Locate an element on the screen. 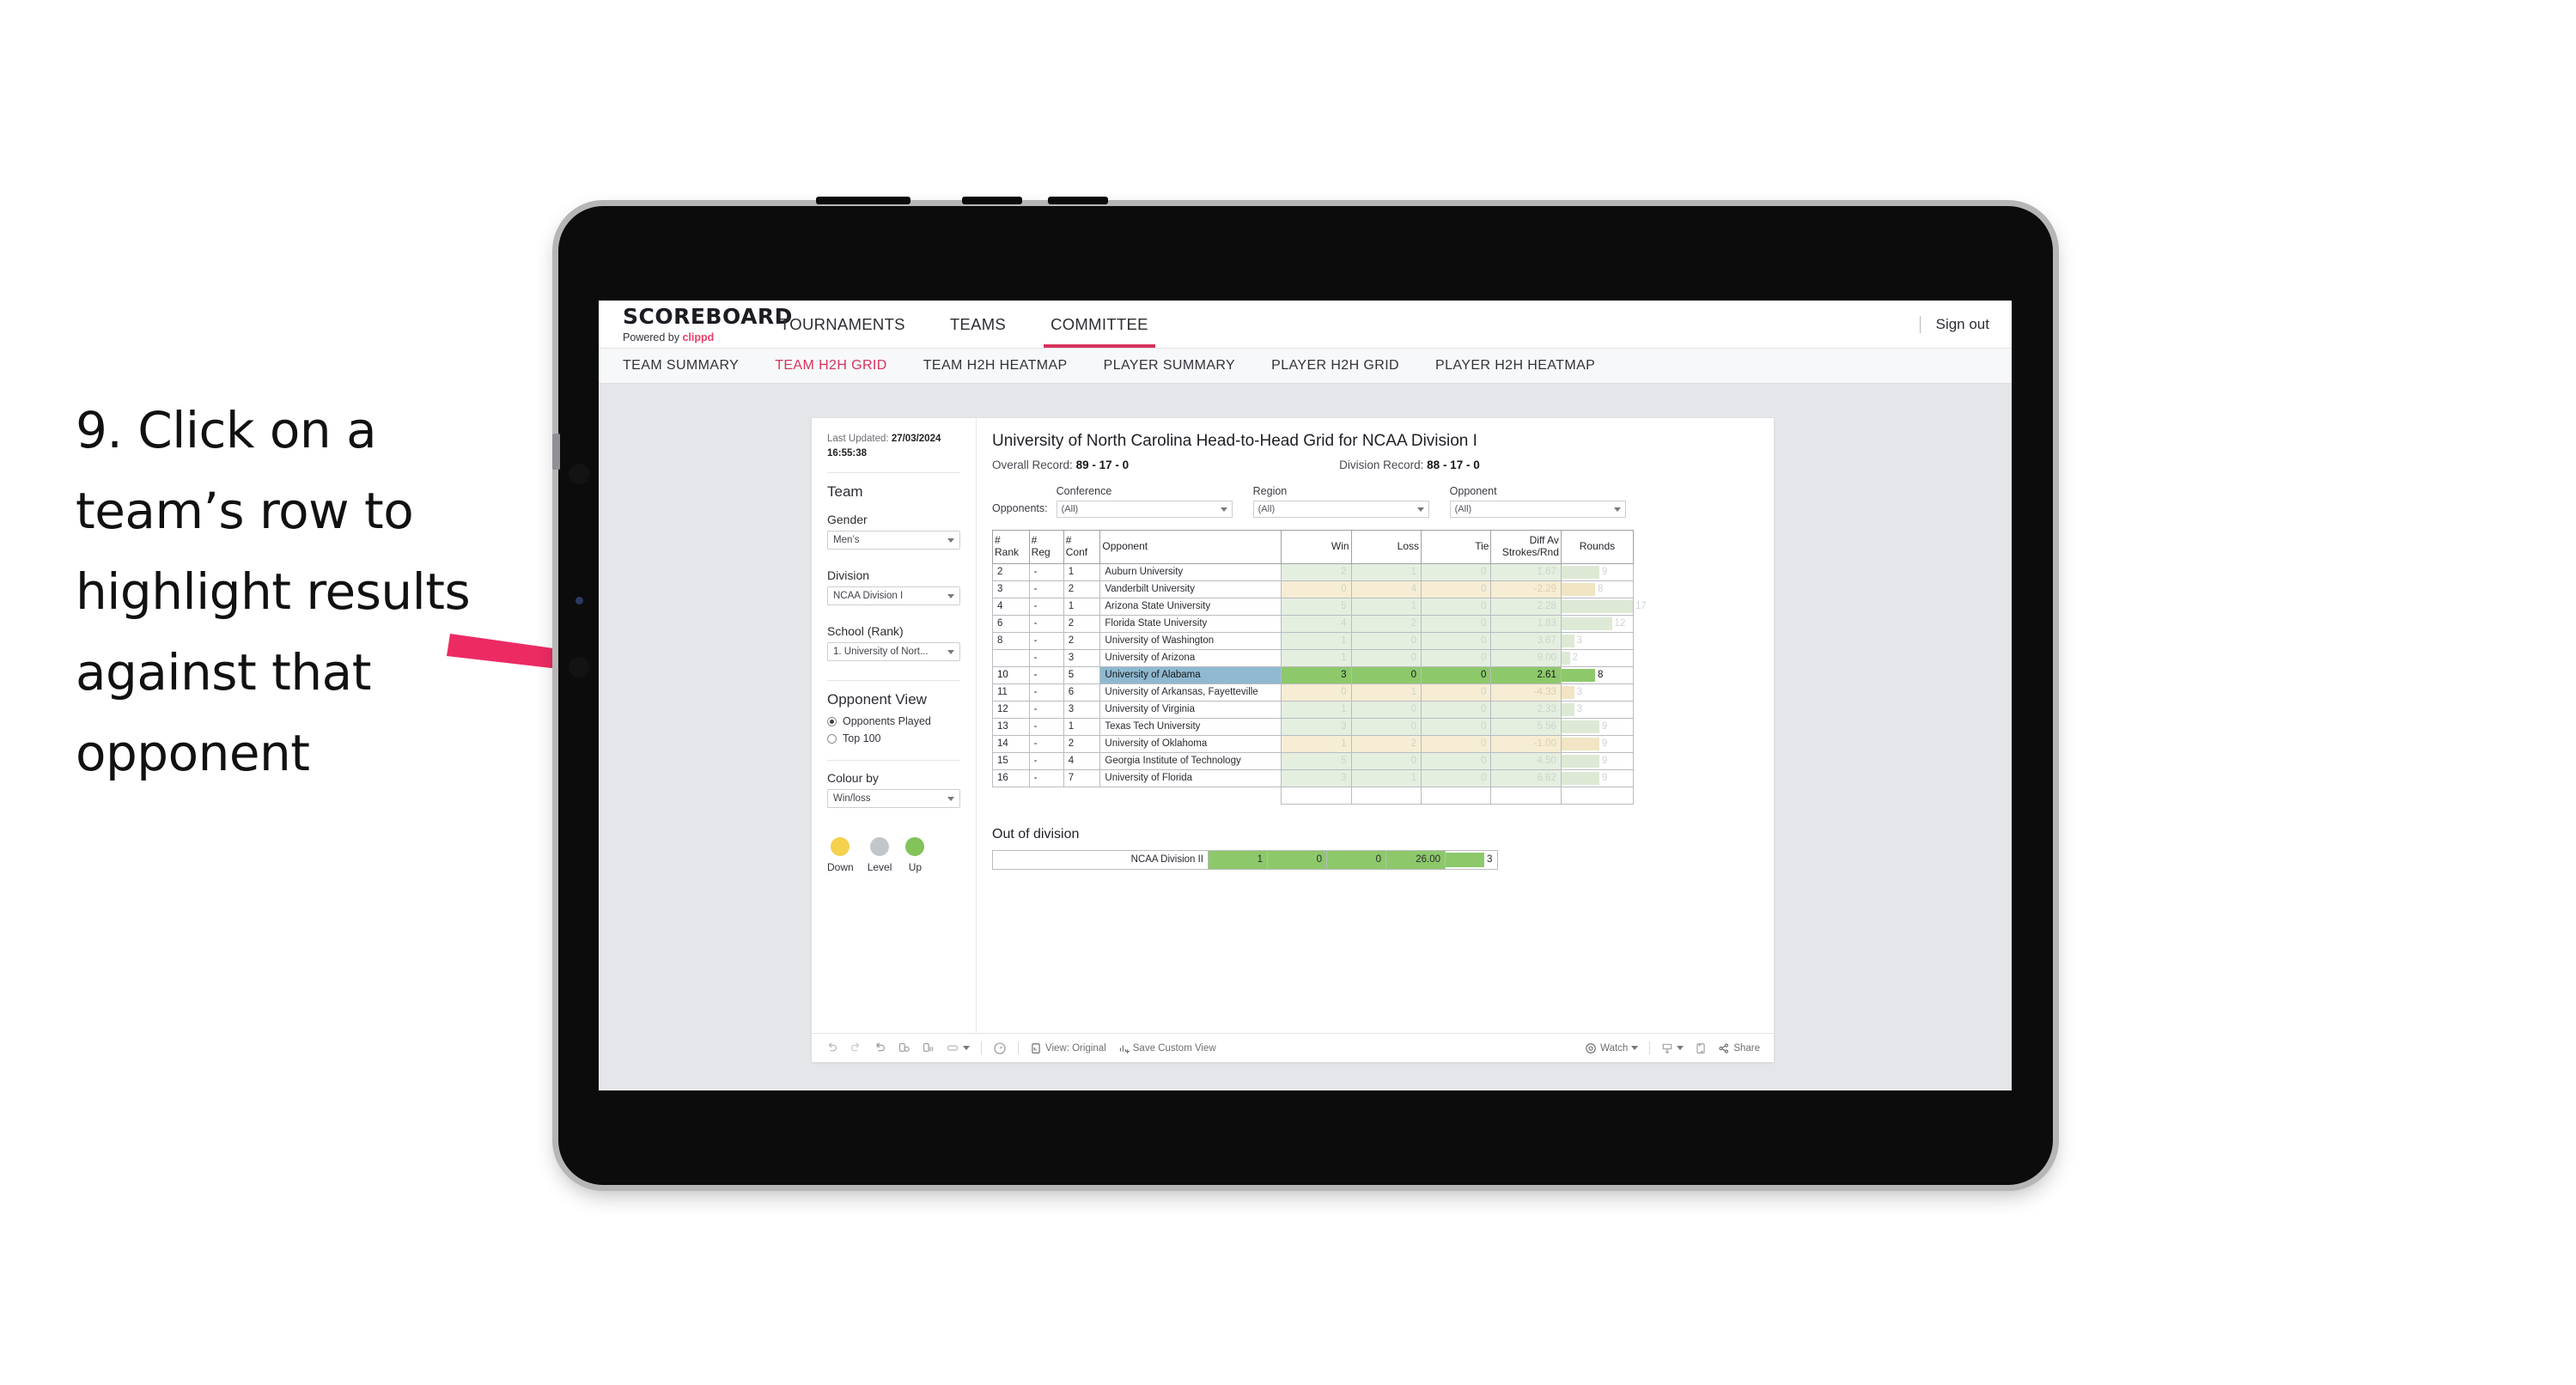 Image resolution: width=2576 pixels, height=1385 pixels. cell-win: 1 is located at coordinates (1316, 709).